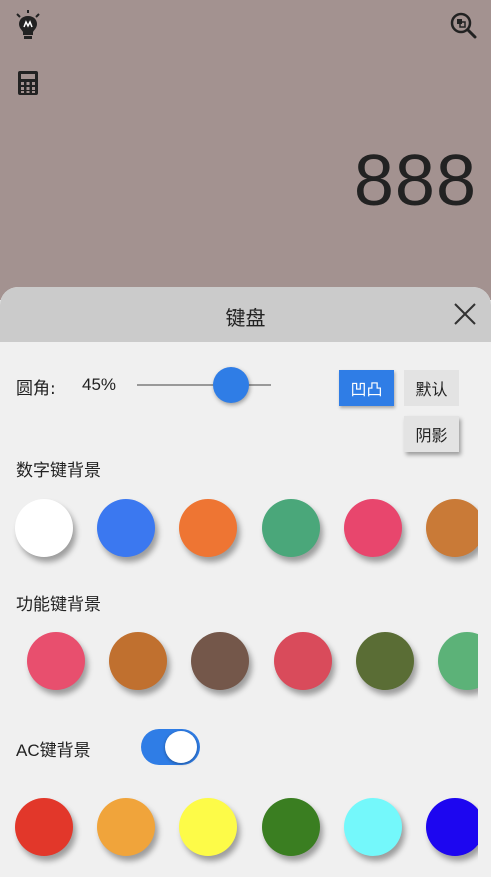  I want to click on emboss-button: 凹凸, so click(366, 388).